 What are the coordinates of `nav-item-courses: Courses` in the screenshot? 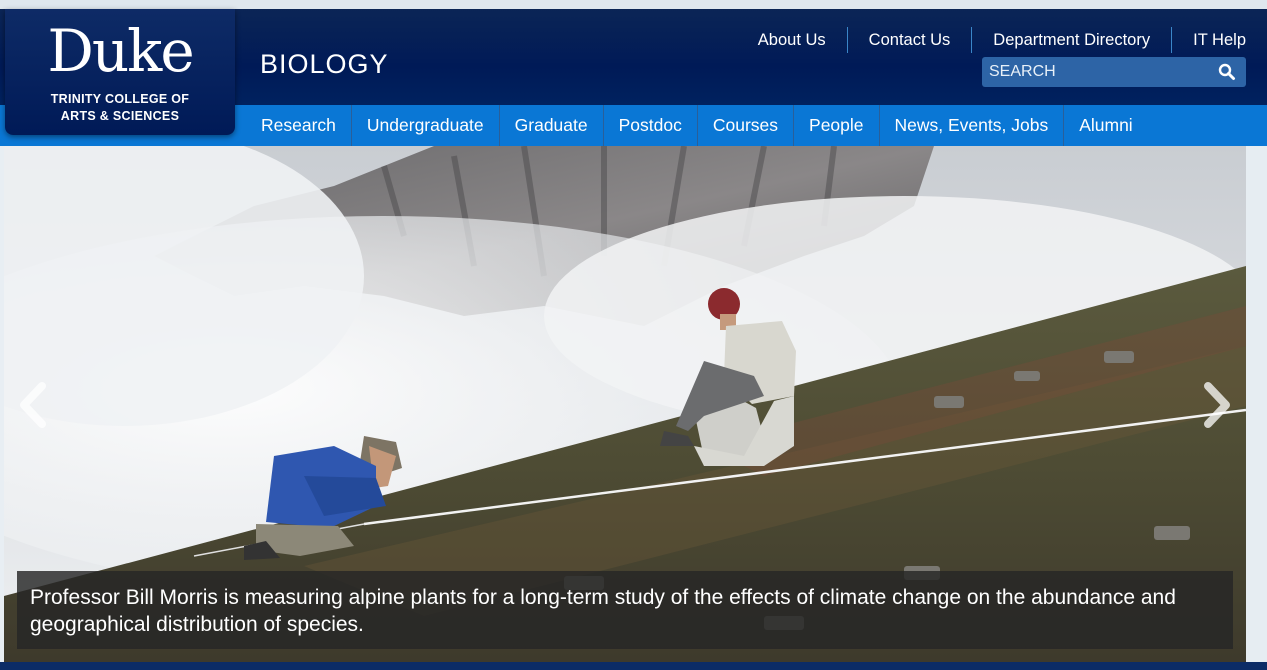 It's located at (746, 125).